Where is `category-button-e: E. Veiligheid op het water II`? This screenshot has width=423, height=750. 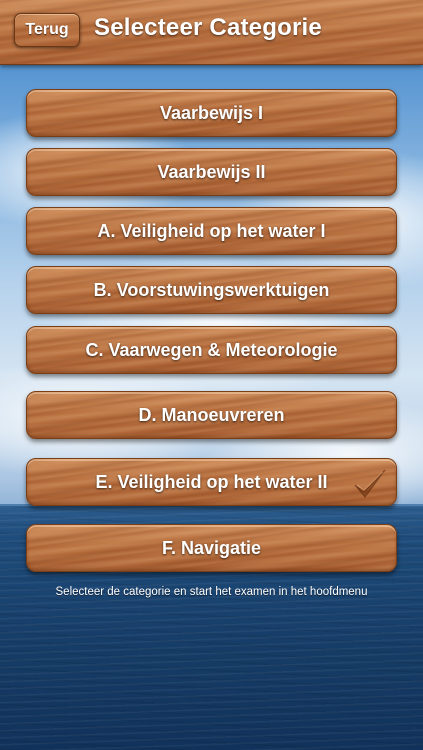
category-button-e: E. Veiligheid op het water II is located at coordinates (211, 482).